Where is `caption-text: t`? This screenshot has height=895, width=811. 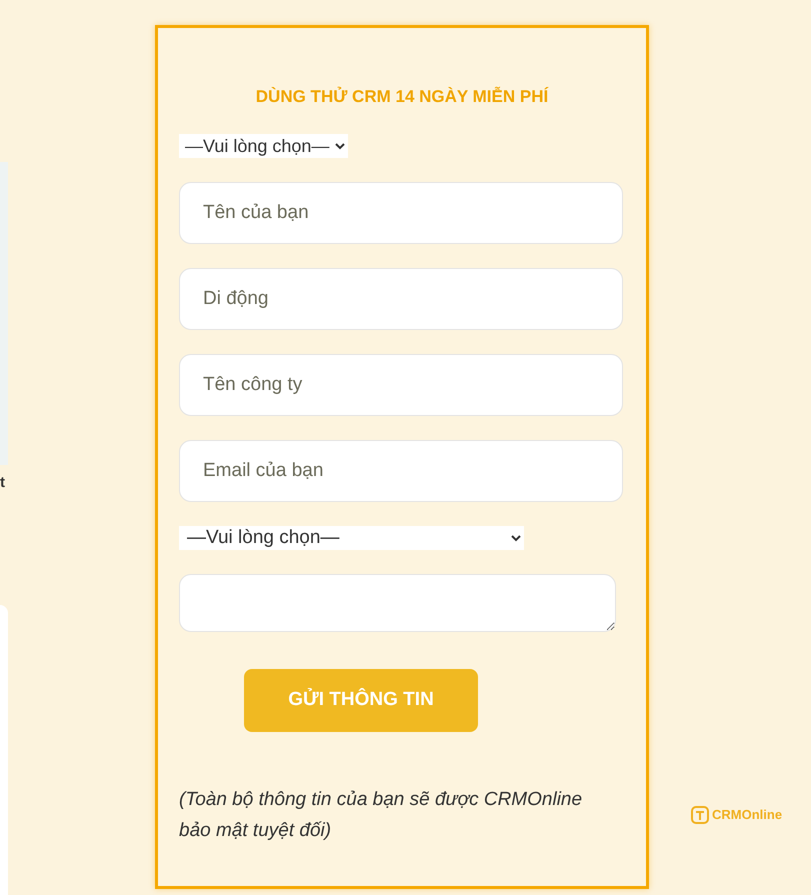
caption-text: t is located at coordinates (3, 483).